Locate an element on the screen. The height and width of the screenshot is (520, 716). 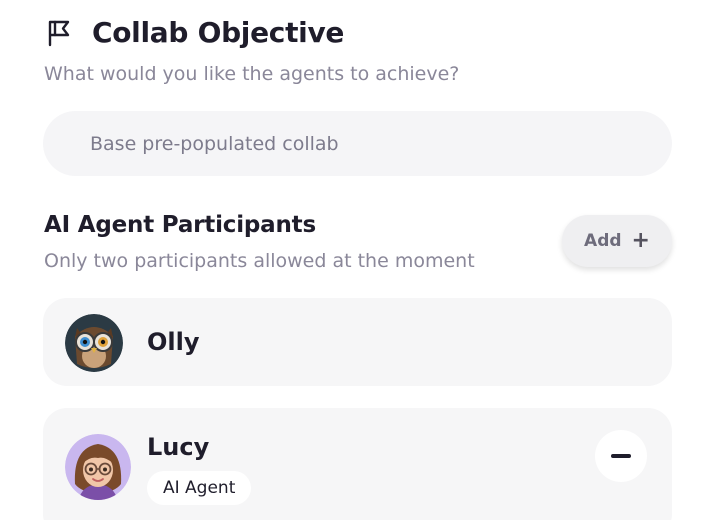
remove-participant-button is located at coordinates (621, 456).